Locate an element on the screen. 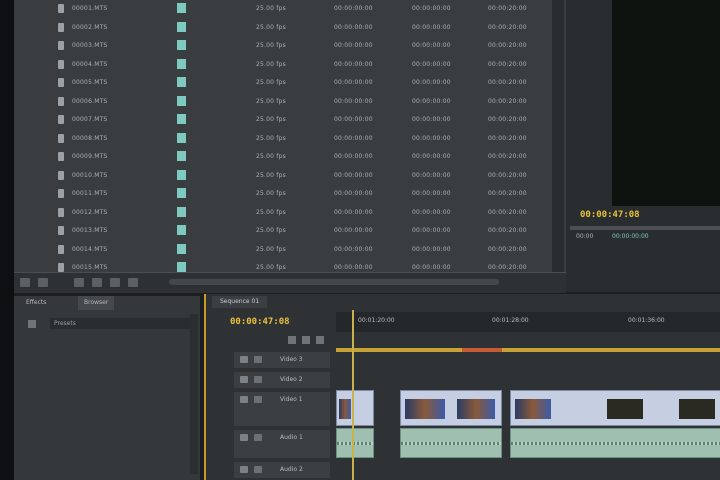 This screenshot has width=720, height=480. track-name: Audio 2 is located at coordinates (291, 469).